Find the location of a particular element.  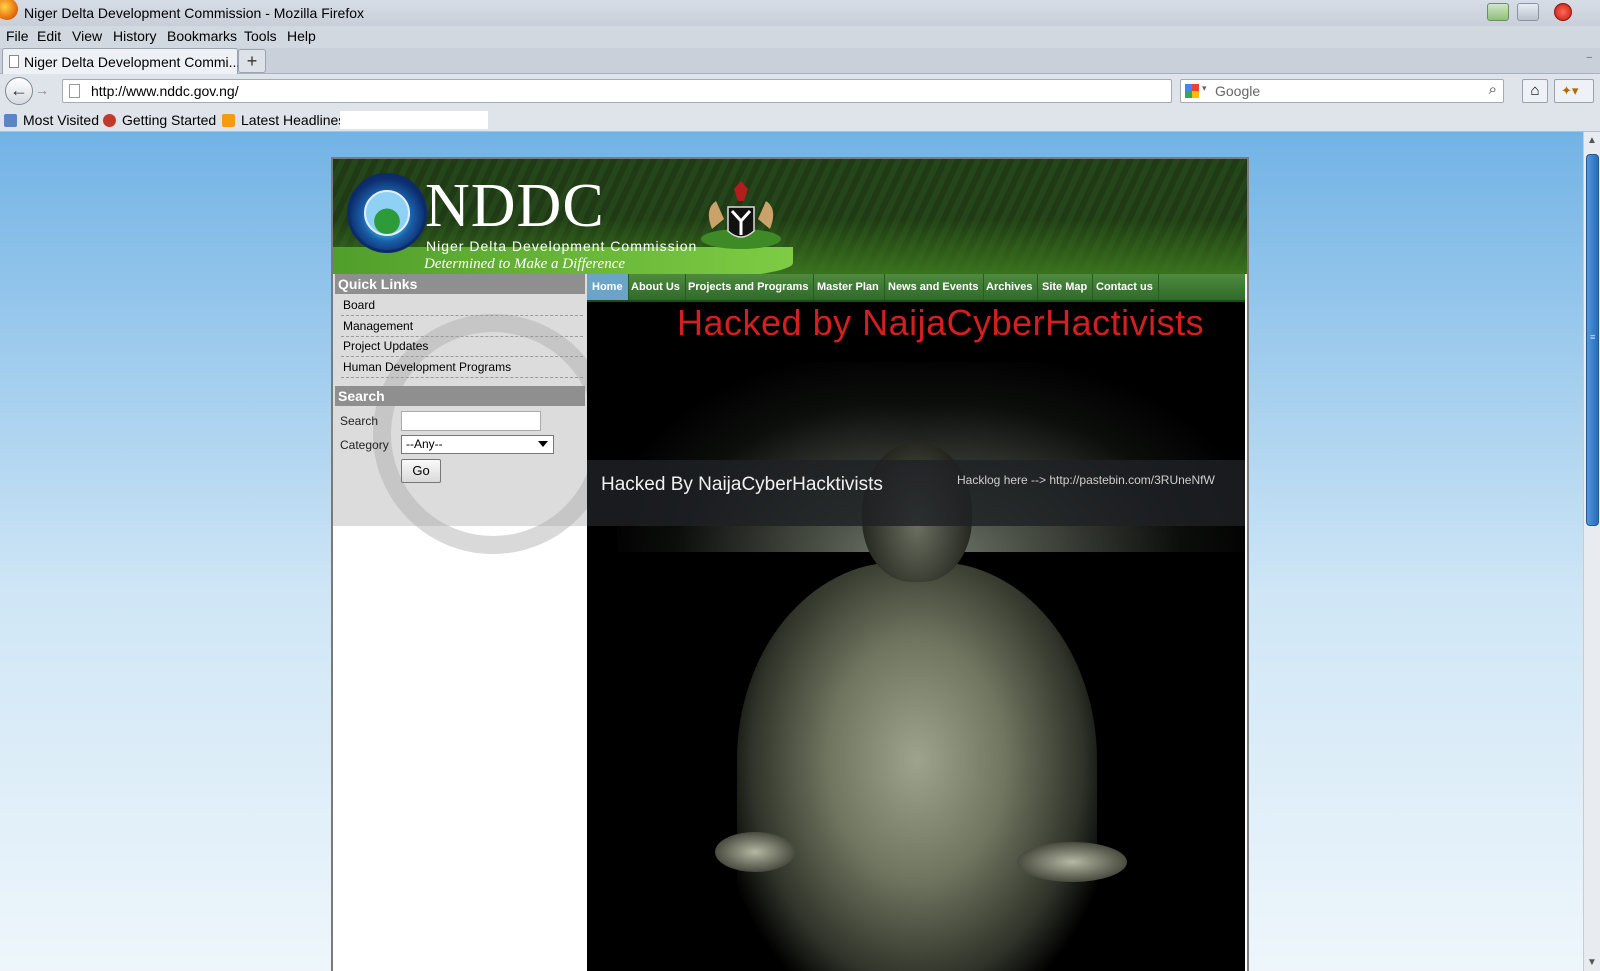

scroll-up-icon: ▲ is located at coordinates (1592, 140).